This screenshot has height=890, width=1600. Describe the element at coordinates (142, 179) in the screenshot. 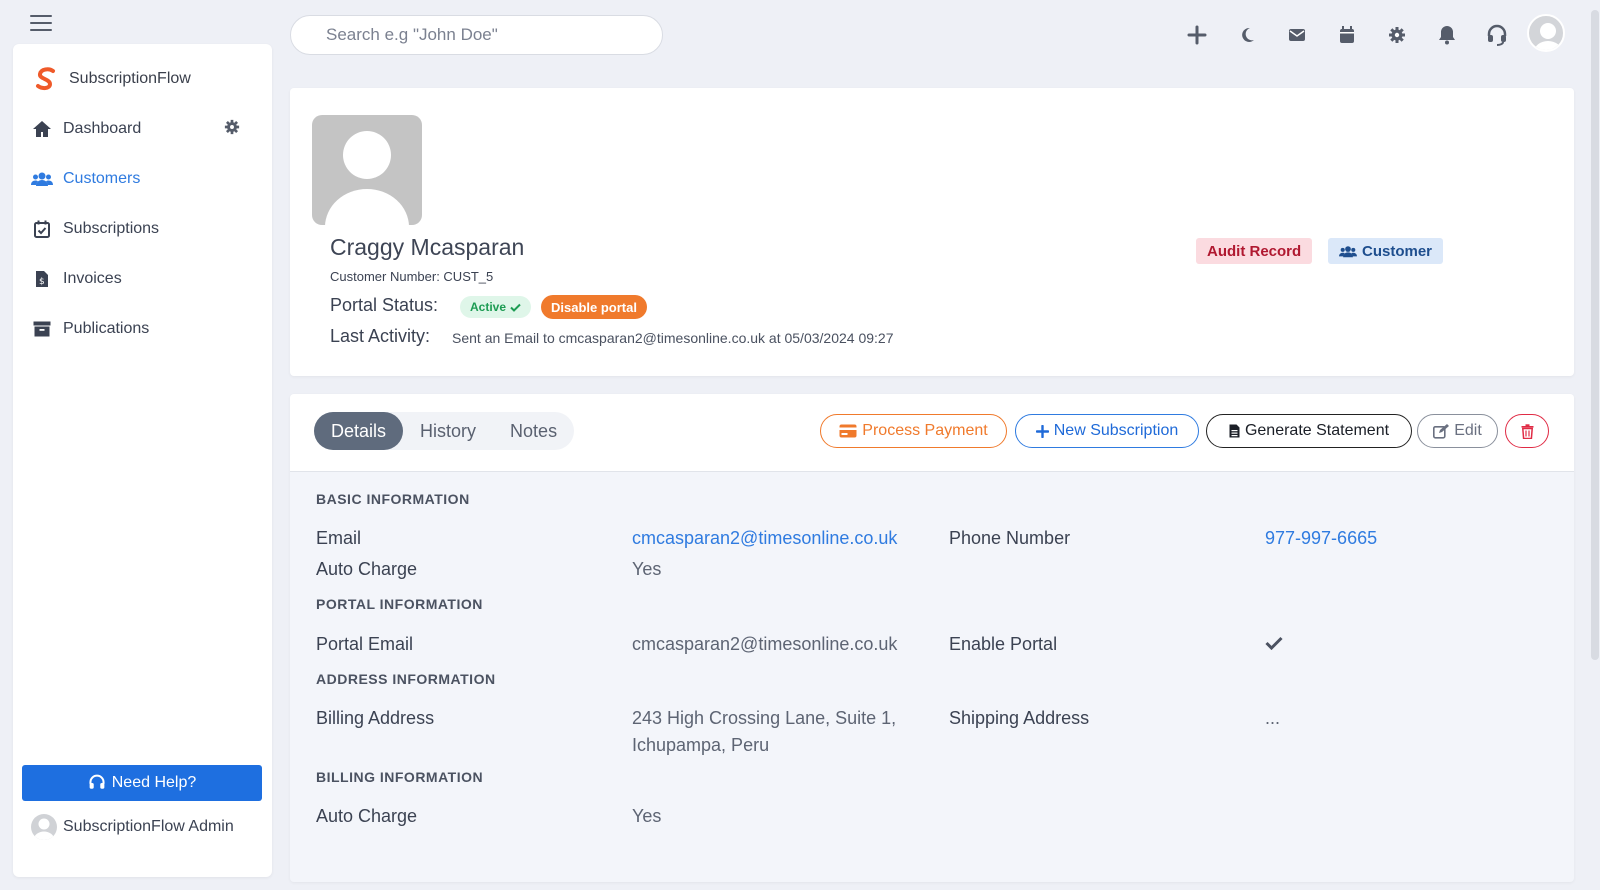

I see `sidebar-item-customers: Customers` at that location.